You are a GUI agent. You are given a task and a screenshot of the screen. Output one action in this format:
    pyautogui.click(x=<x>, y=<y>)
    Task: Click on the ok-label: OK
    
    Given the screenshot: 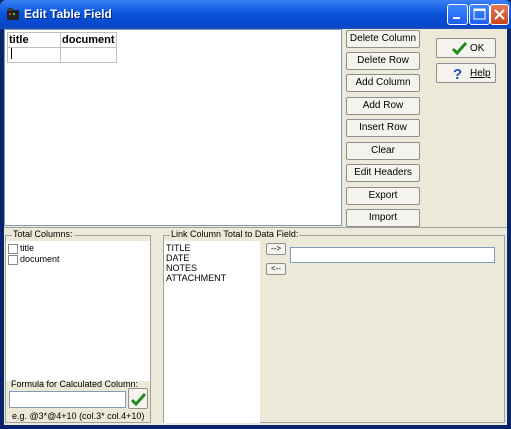 What is the action you would take?
    pyautogui.click(x=477, y=48)
    